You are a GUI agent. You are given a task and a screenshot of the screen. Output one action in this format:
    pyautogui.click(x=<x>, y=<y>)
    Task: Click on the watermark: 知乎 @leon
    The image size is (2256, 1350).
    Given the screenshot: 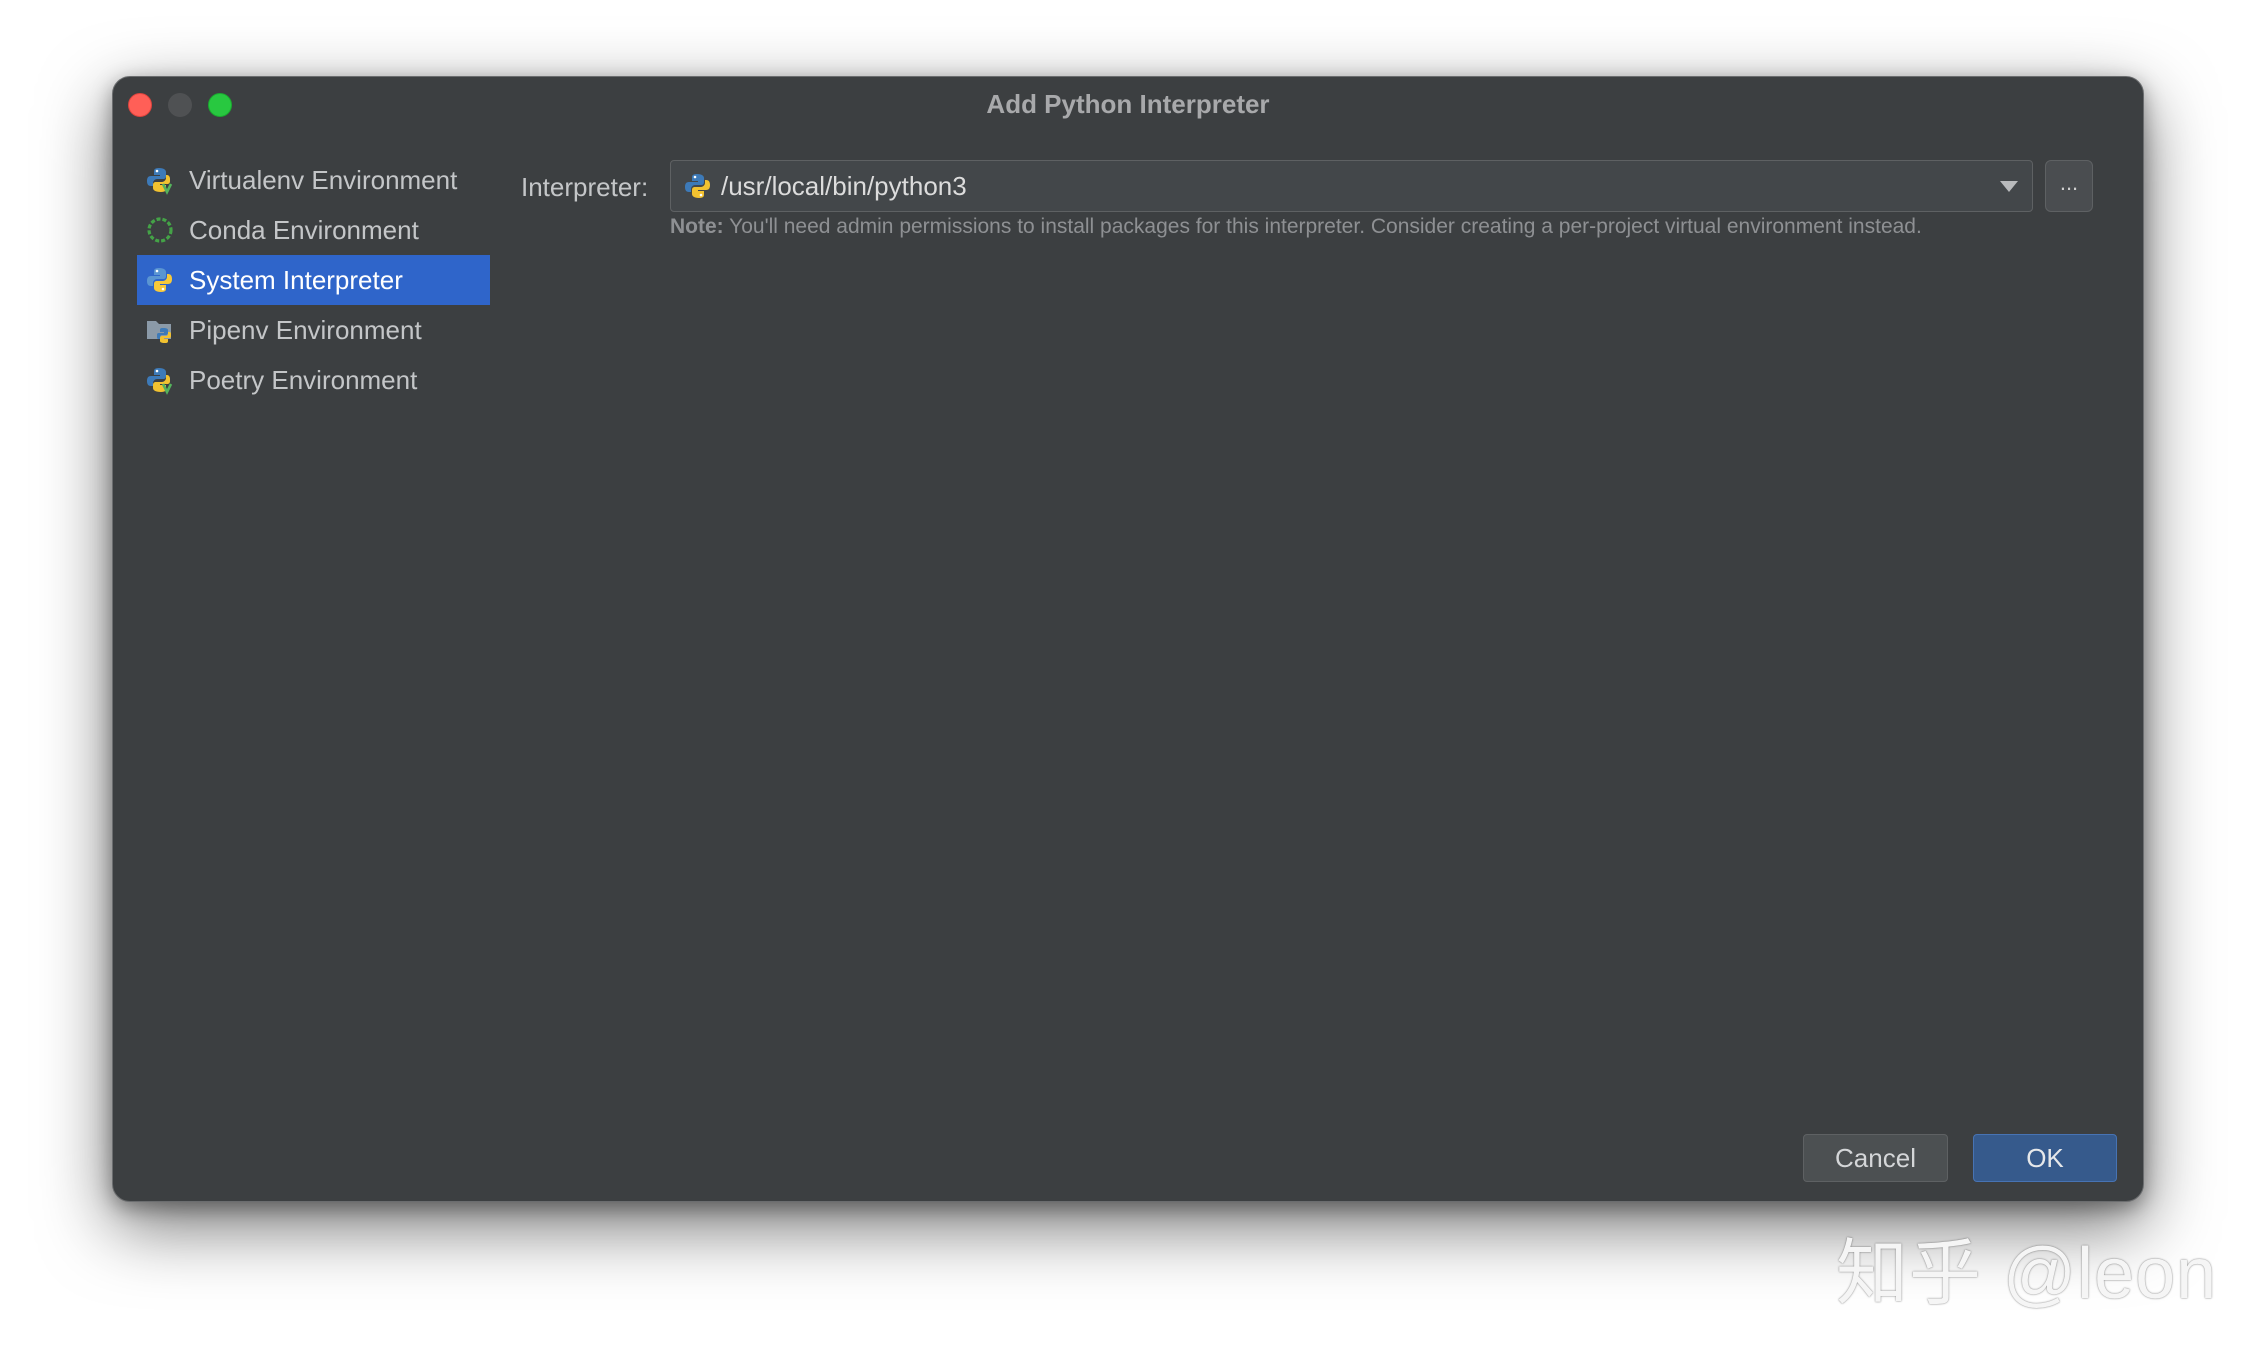 What is the action you would take?
    pyautogui.click(x=2027, y=1274)
    